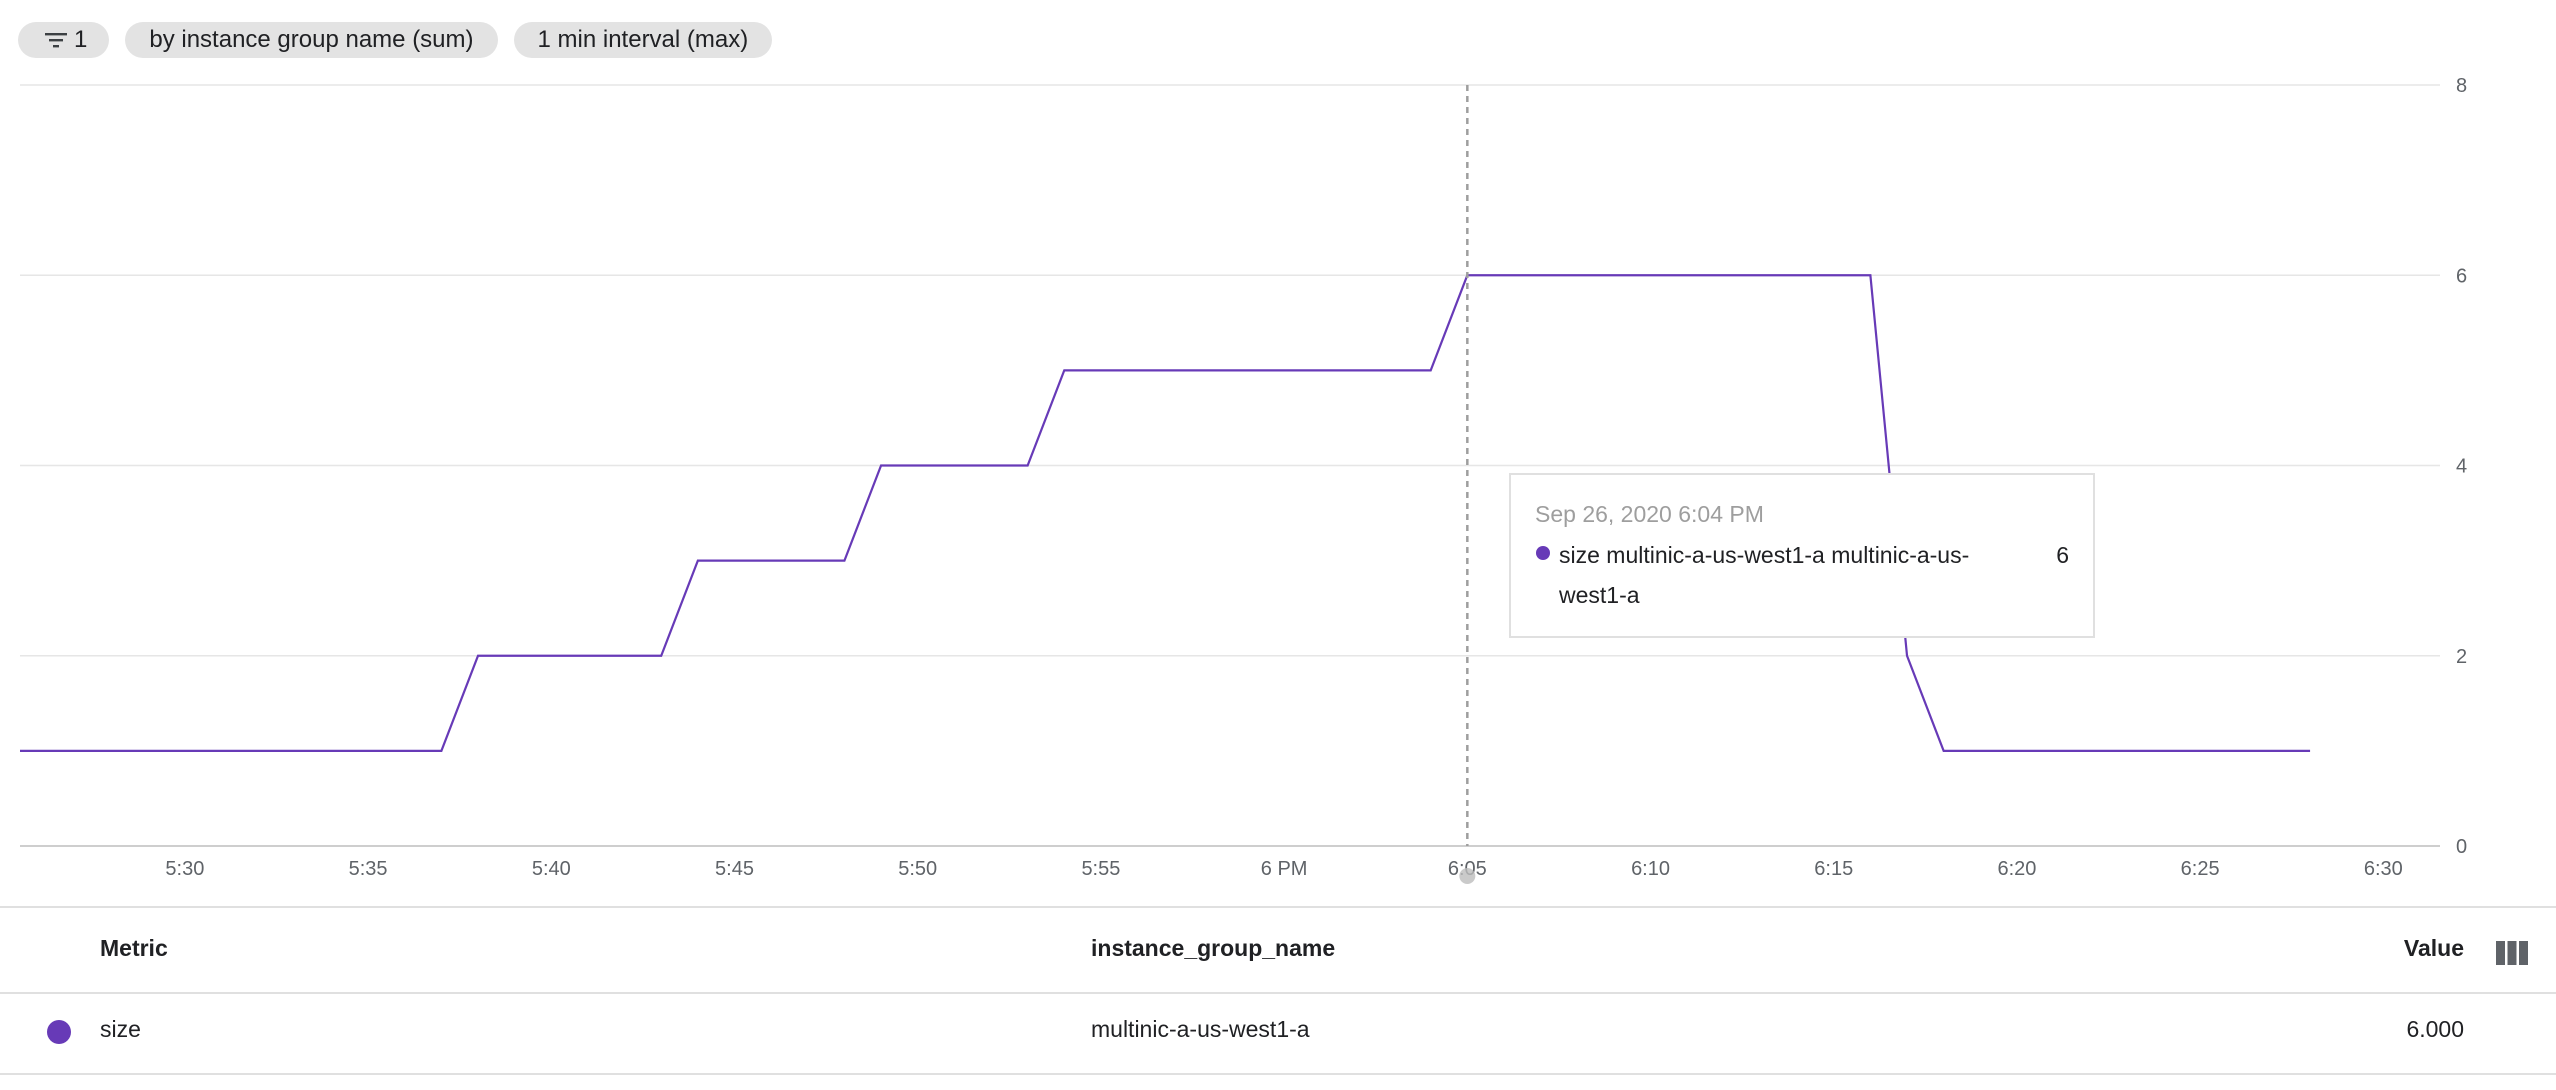 The width and height of the screenshot is (2556, 1090). What do you see at coordinates (2512, 953) in the screenshot?
I see `column-picker-icon` at bounding box center [2512, 953].